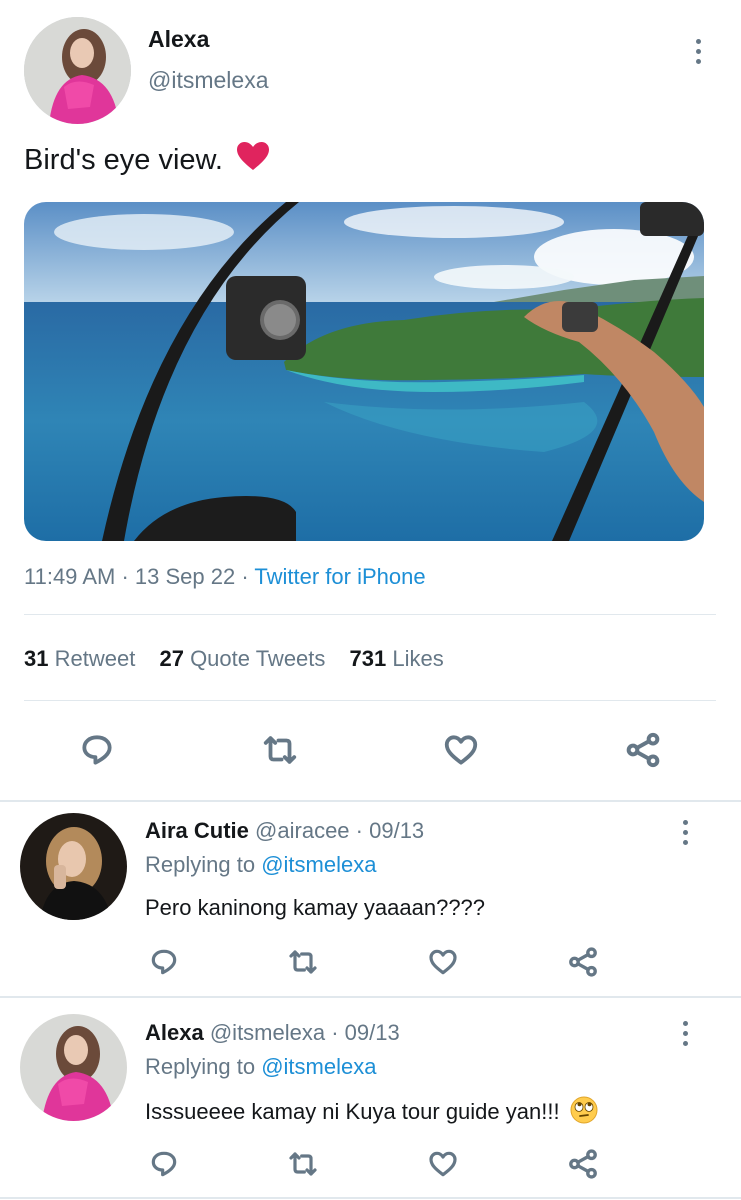 Image resolution: width=741 pixels, height=1200 pixels. I want to click on reply-header: Alexa @itsmelexa · 09/13, so click(272, 1033).